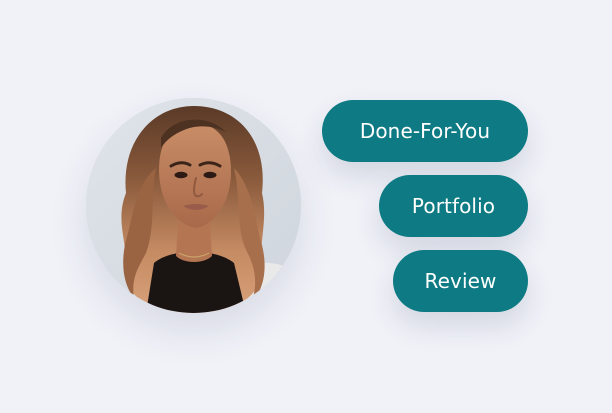 The image size is (612, 413). What do you see at coordinates (453, 206) in the screenshot?
I see `portfolio-button: Portfolio` at bounding box center [453, 206].